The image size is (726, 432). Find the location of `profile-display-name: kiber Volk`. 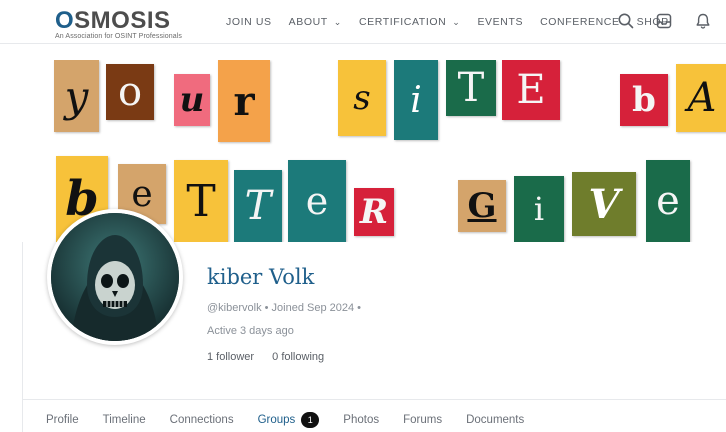

profile-display-name: kiber Volk is located at coordinates (261, 277).